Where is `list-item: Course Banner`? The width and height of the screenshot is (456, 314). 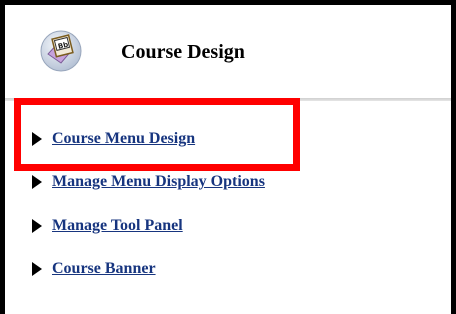
list-item: Course Banner is located at coordinates (80, 269).